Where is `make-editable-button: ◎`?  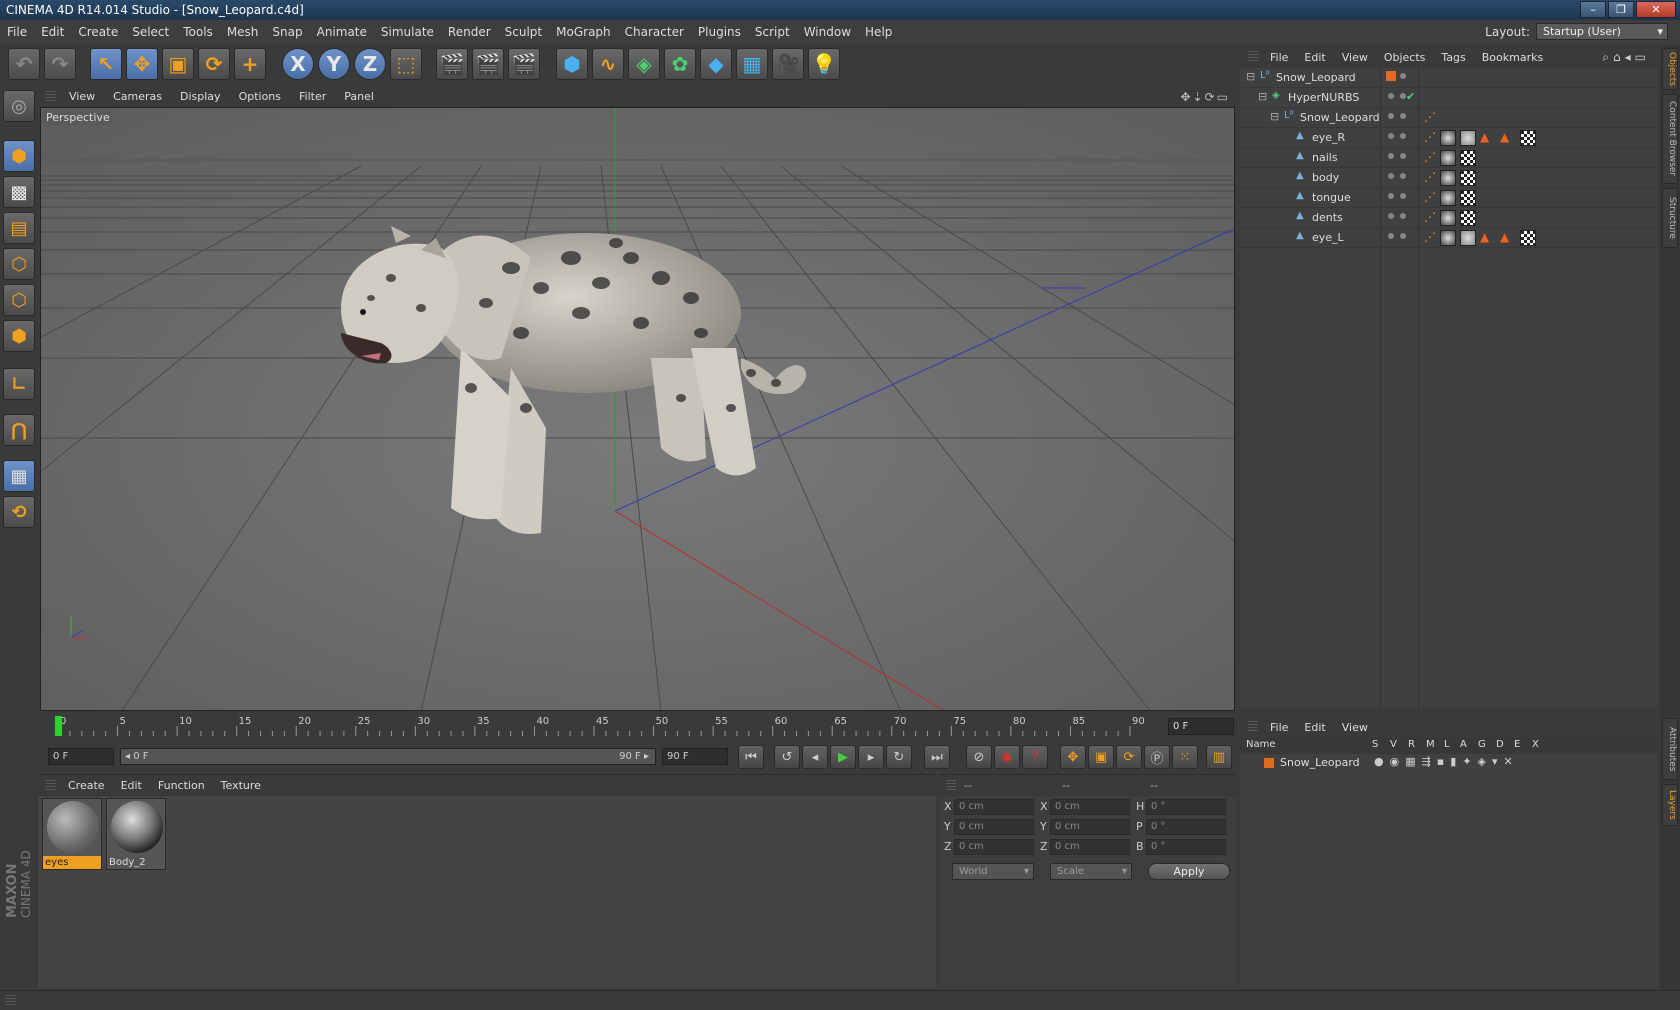 make-editable-button: ◎ is located at coordinates (19, 106).